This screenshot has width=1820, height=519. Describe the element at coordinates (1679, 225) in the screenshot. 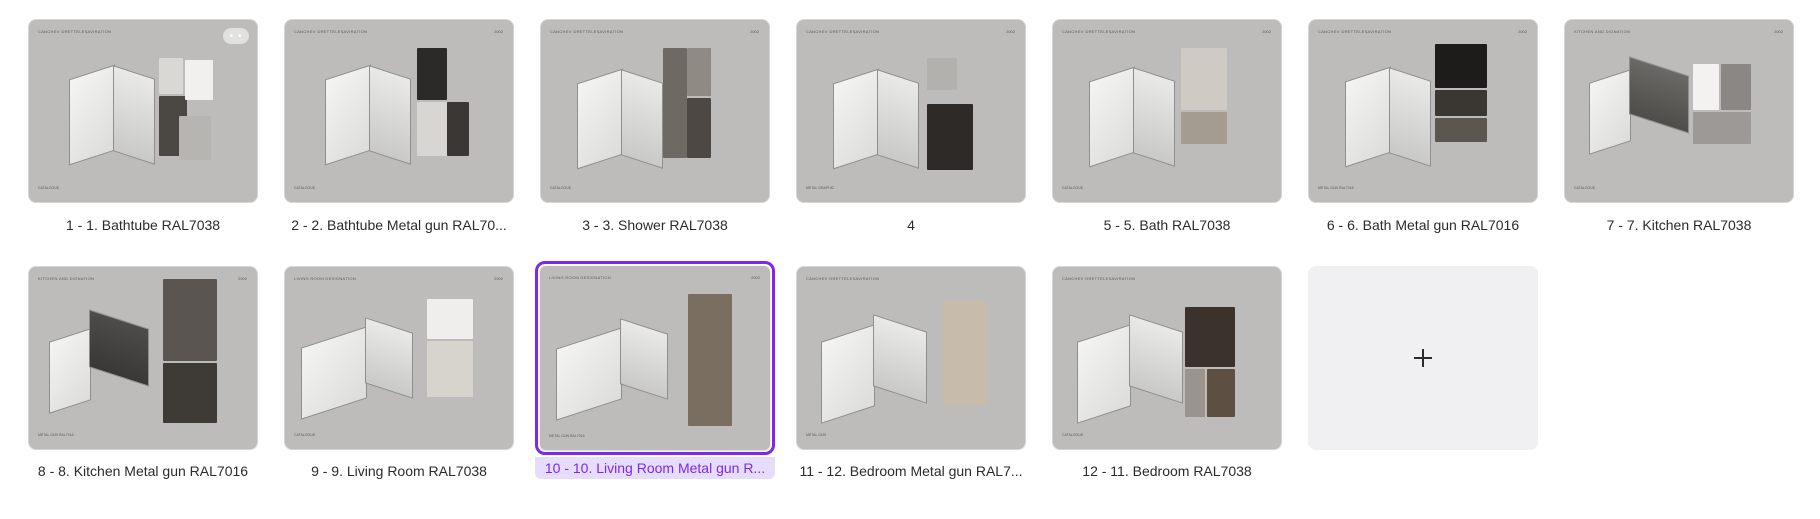

I see `page-caption: 7 - 7. Kitchen RAL7038` at that location.